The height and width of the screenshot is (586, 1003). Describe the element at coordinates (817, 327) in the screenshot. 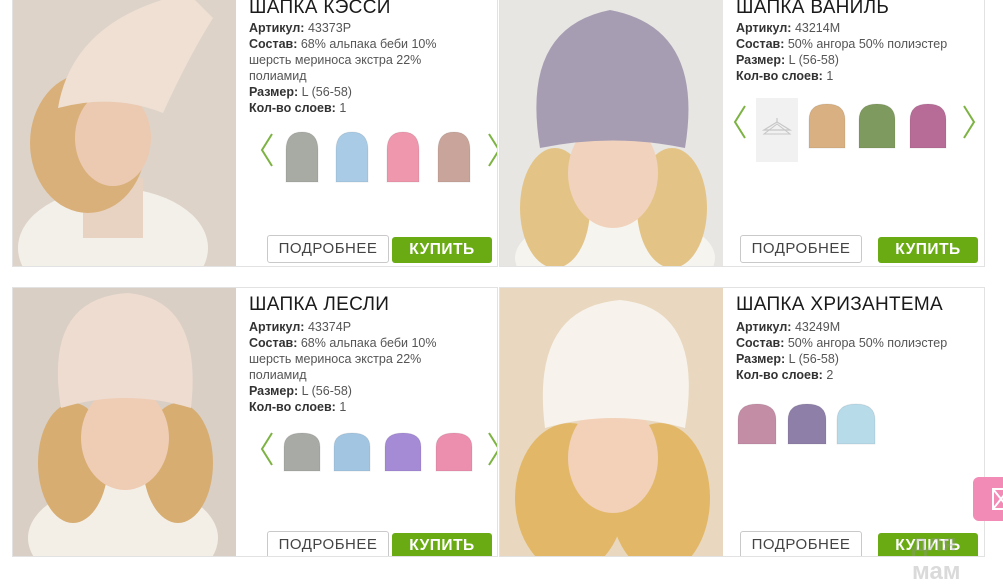

I see `article-value: 43249M` at that location.